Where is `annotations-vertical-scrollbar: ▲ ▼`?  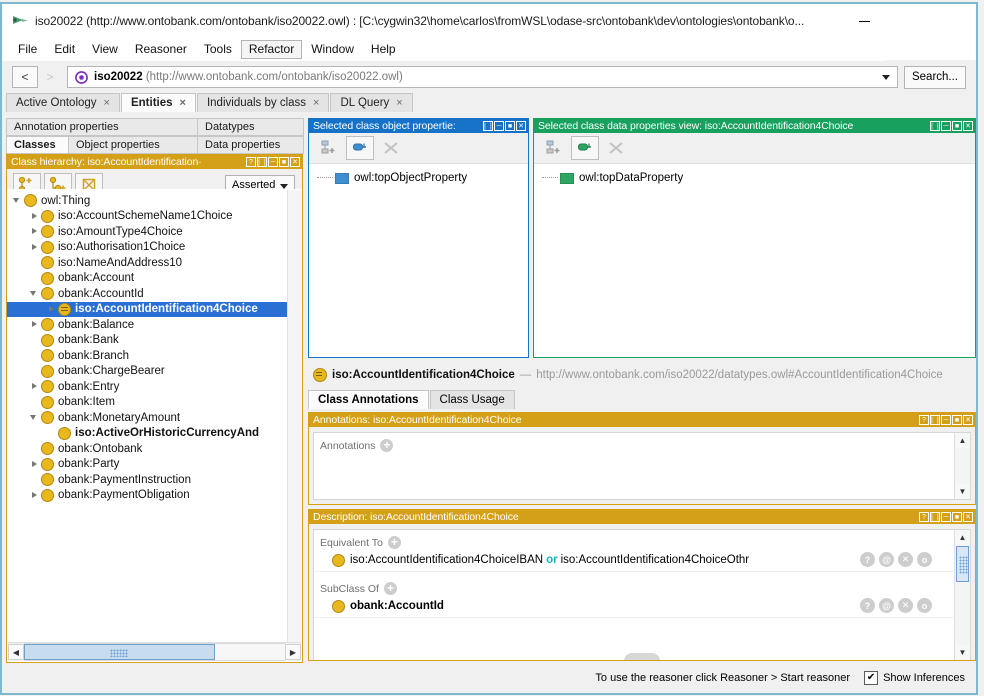
annotations-vertical-scrollbar: ▲ ▼ is located at coordinates (962, 466).